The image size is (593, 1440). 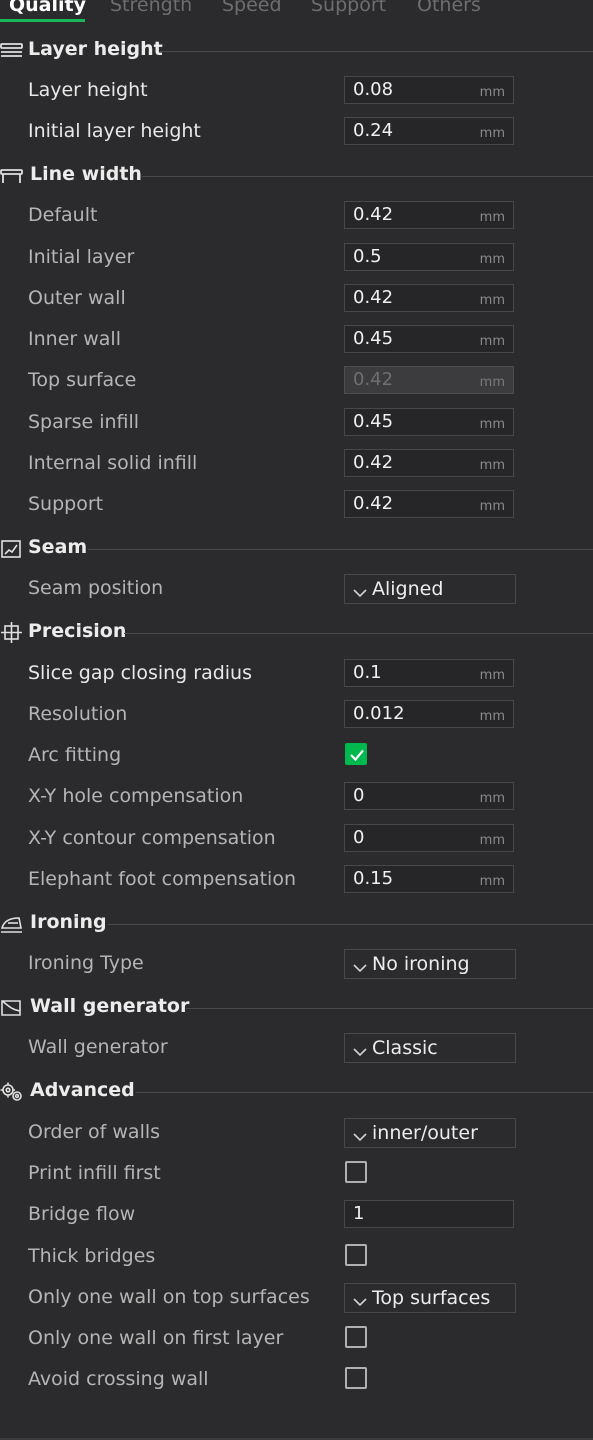 I want to click on xy-contour-compensation-input: 0 mm, so click(x=429, y=838).